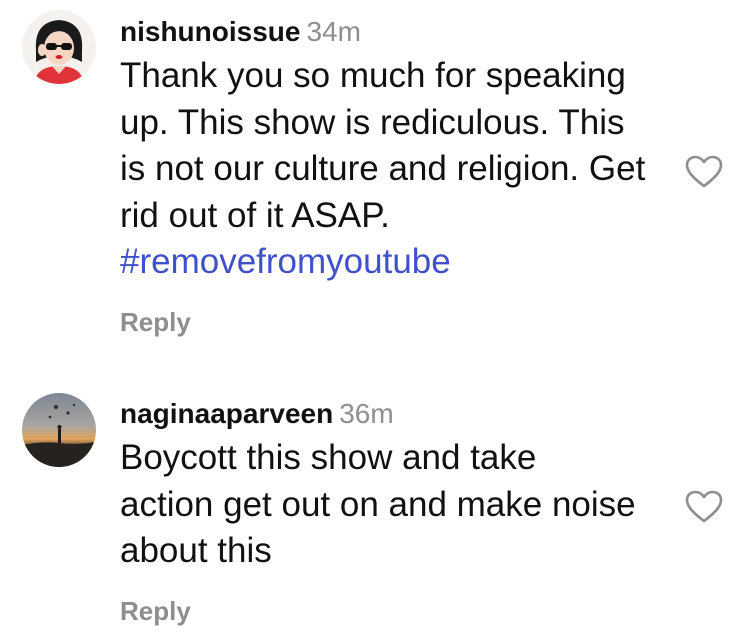  Describe the element at coordinates (378, 504) in the screenshot. I see `comment-line: action get out on and make noise` at that location.